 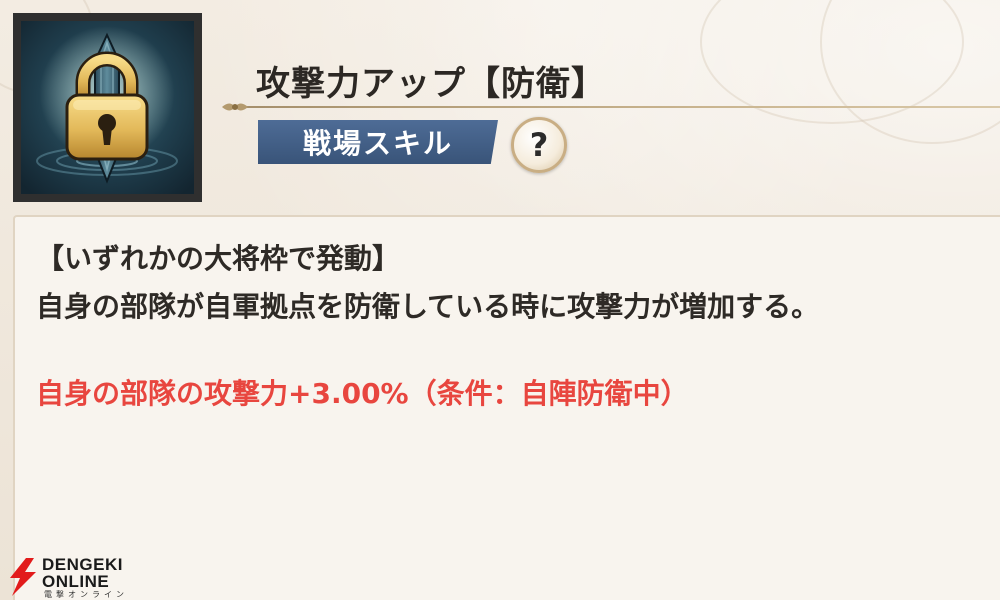 I want to click on help-button: ?, so click(x=539, y=145).